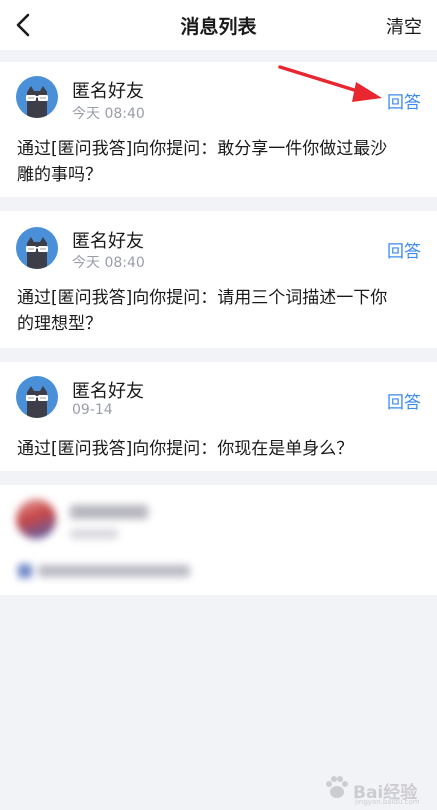  Describe the element at coordinates (92, 410) in the screenshot. I see `message-time: 09-14` at that location.